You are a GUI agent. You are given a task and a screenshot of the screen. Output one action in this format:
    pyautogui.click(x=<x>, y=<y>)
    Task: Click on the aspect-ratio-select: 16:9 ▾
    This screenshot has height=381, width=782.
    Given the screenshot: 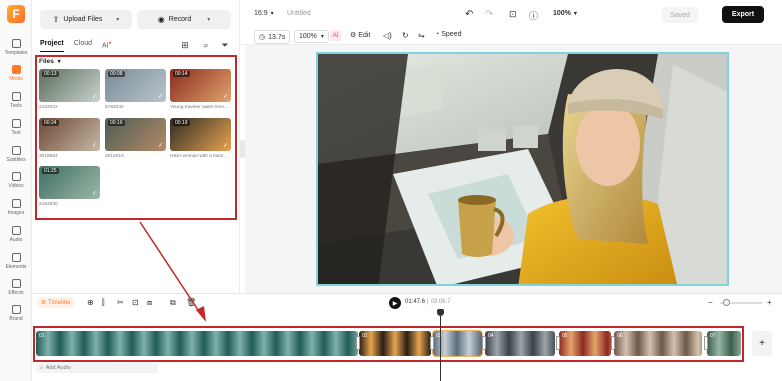 What is the action you would take?
    pyautogui.click(x=264, y=13)
    